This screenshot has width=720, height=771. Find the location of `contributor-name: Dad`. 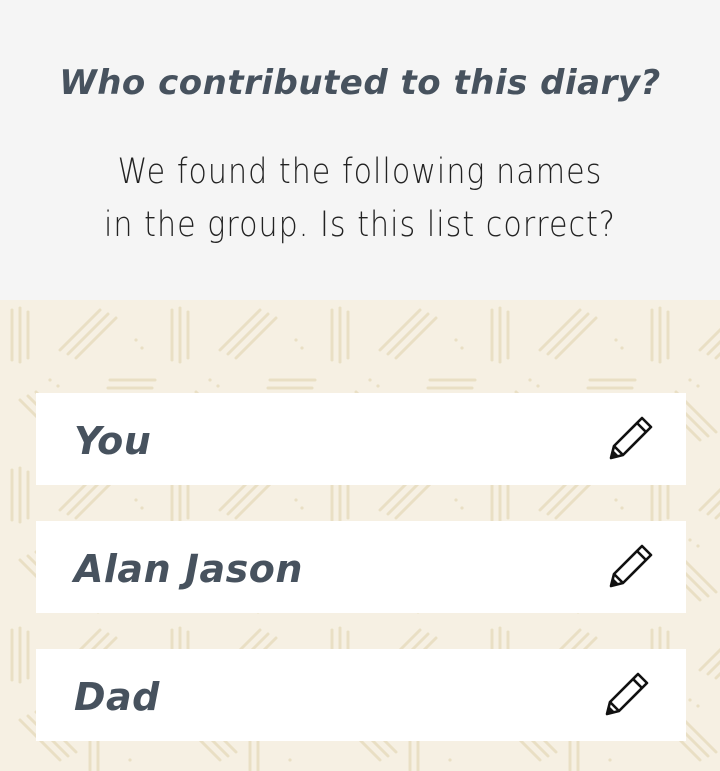

contributor-name: Dad is located at coordinates (117, 697).